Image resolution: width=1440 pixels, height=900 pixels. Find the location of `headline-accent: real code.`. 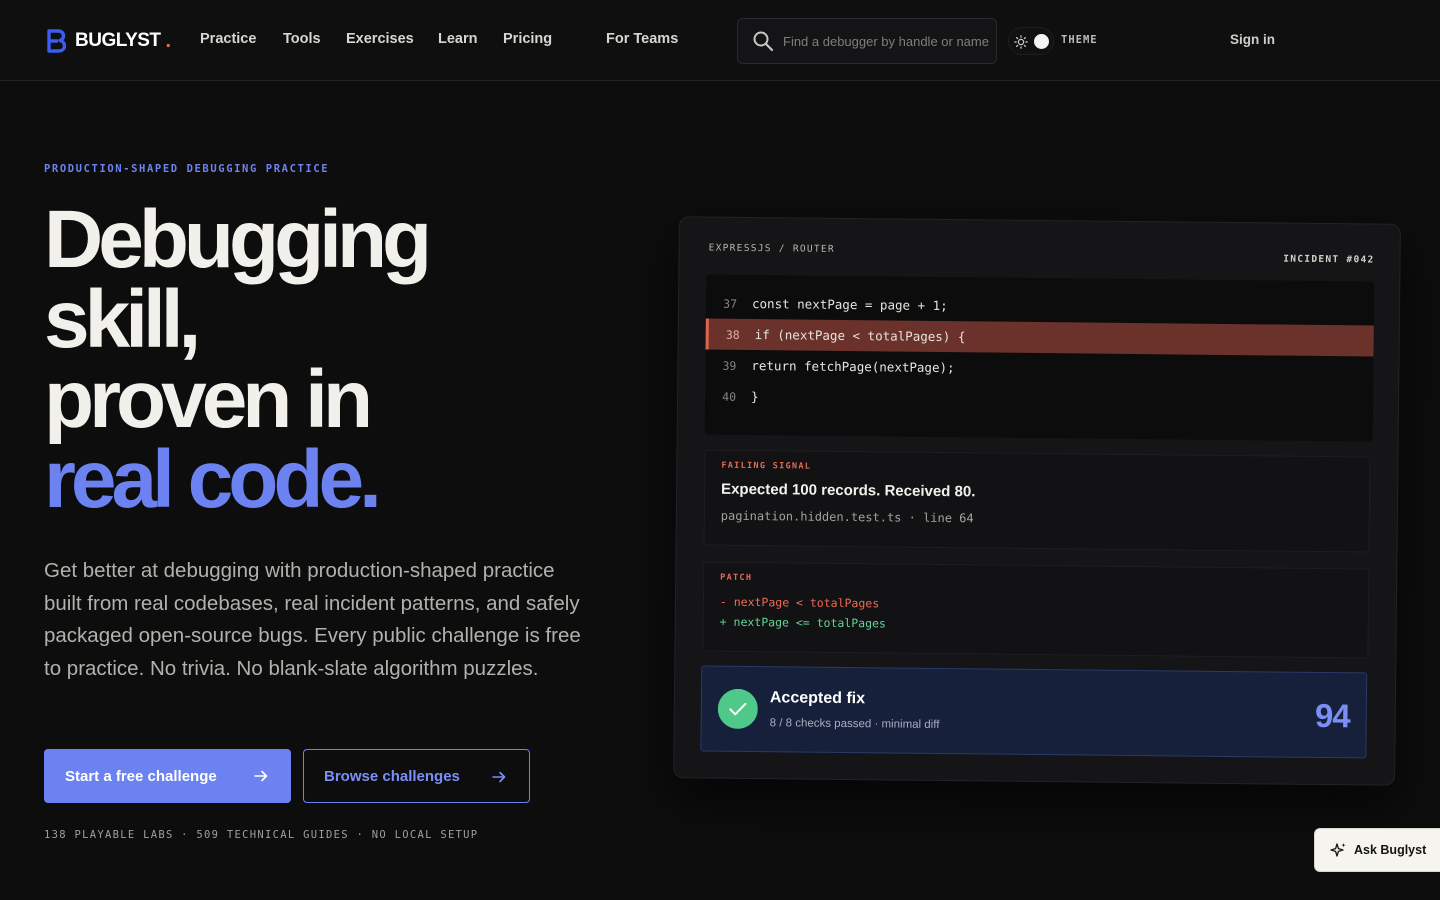

headline-accent: real code. is located at coordinates (213, 479).